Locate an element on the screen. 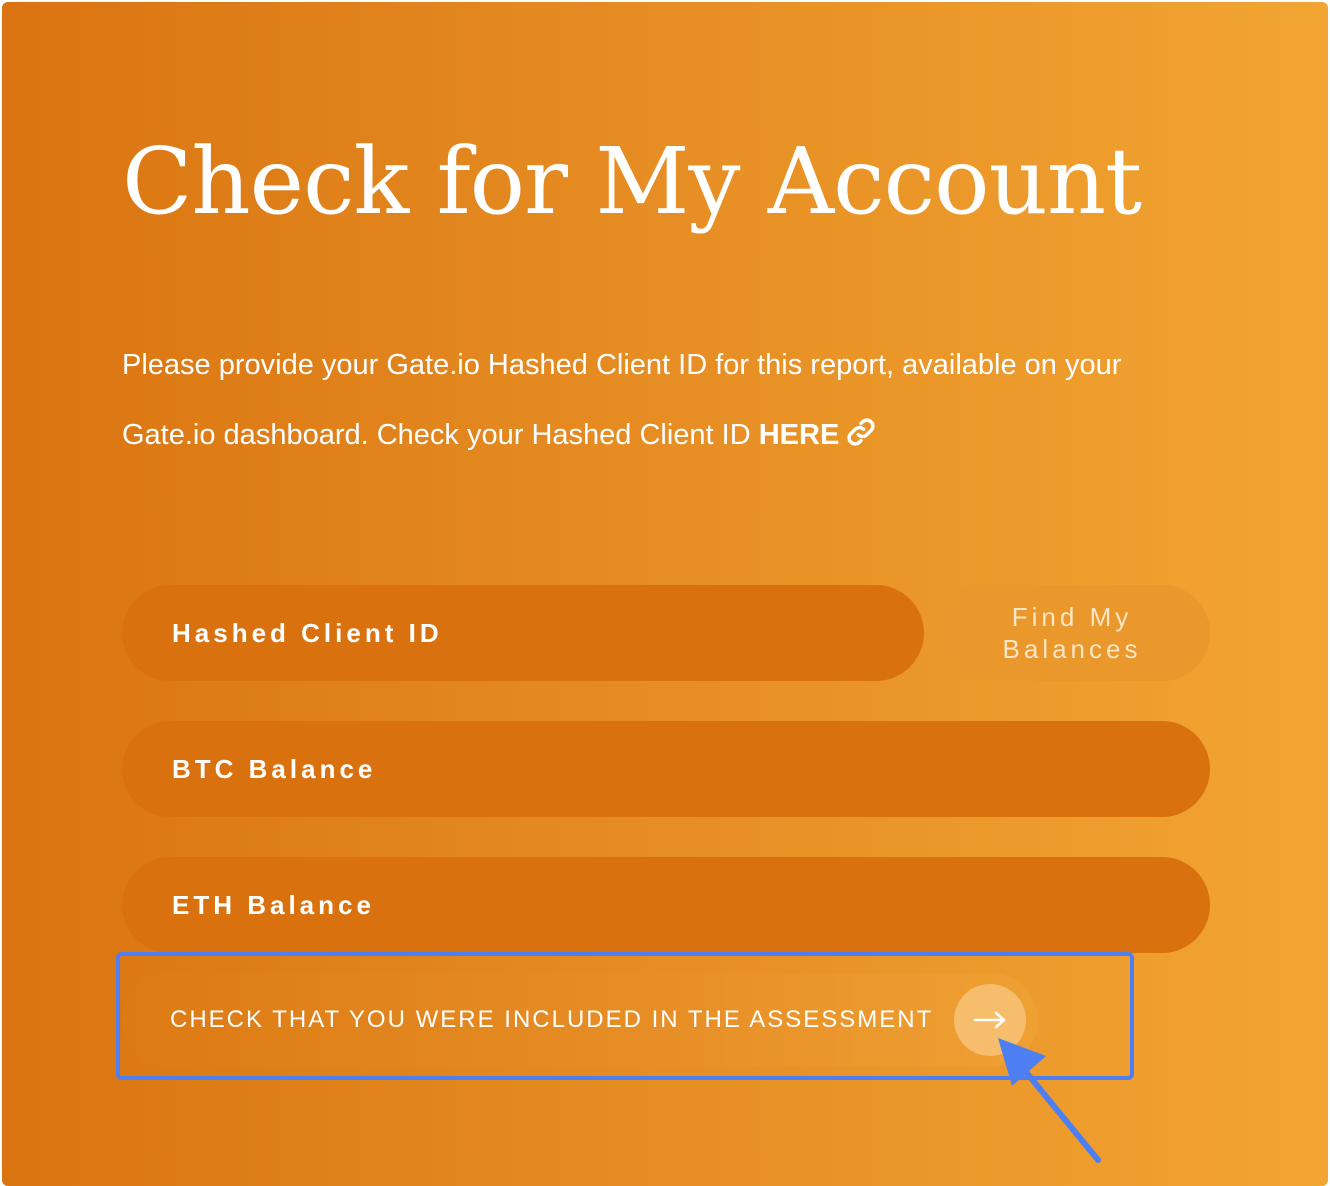 Image resolution: width=1330 pixels, height=1186 pixels. eth-balance-input is located at coordinates (690, 905).